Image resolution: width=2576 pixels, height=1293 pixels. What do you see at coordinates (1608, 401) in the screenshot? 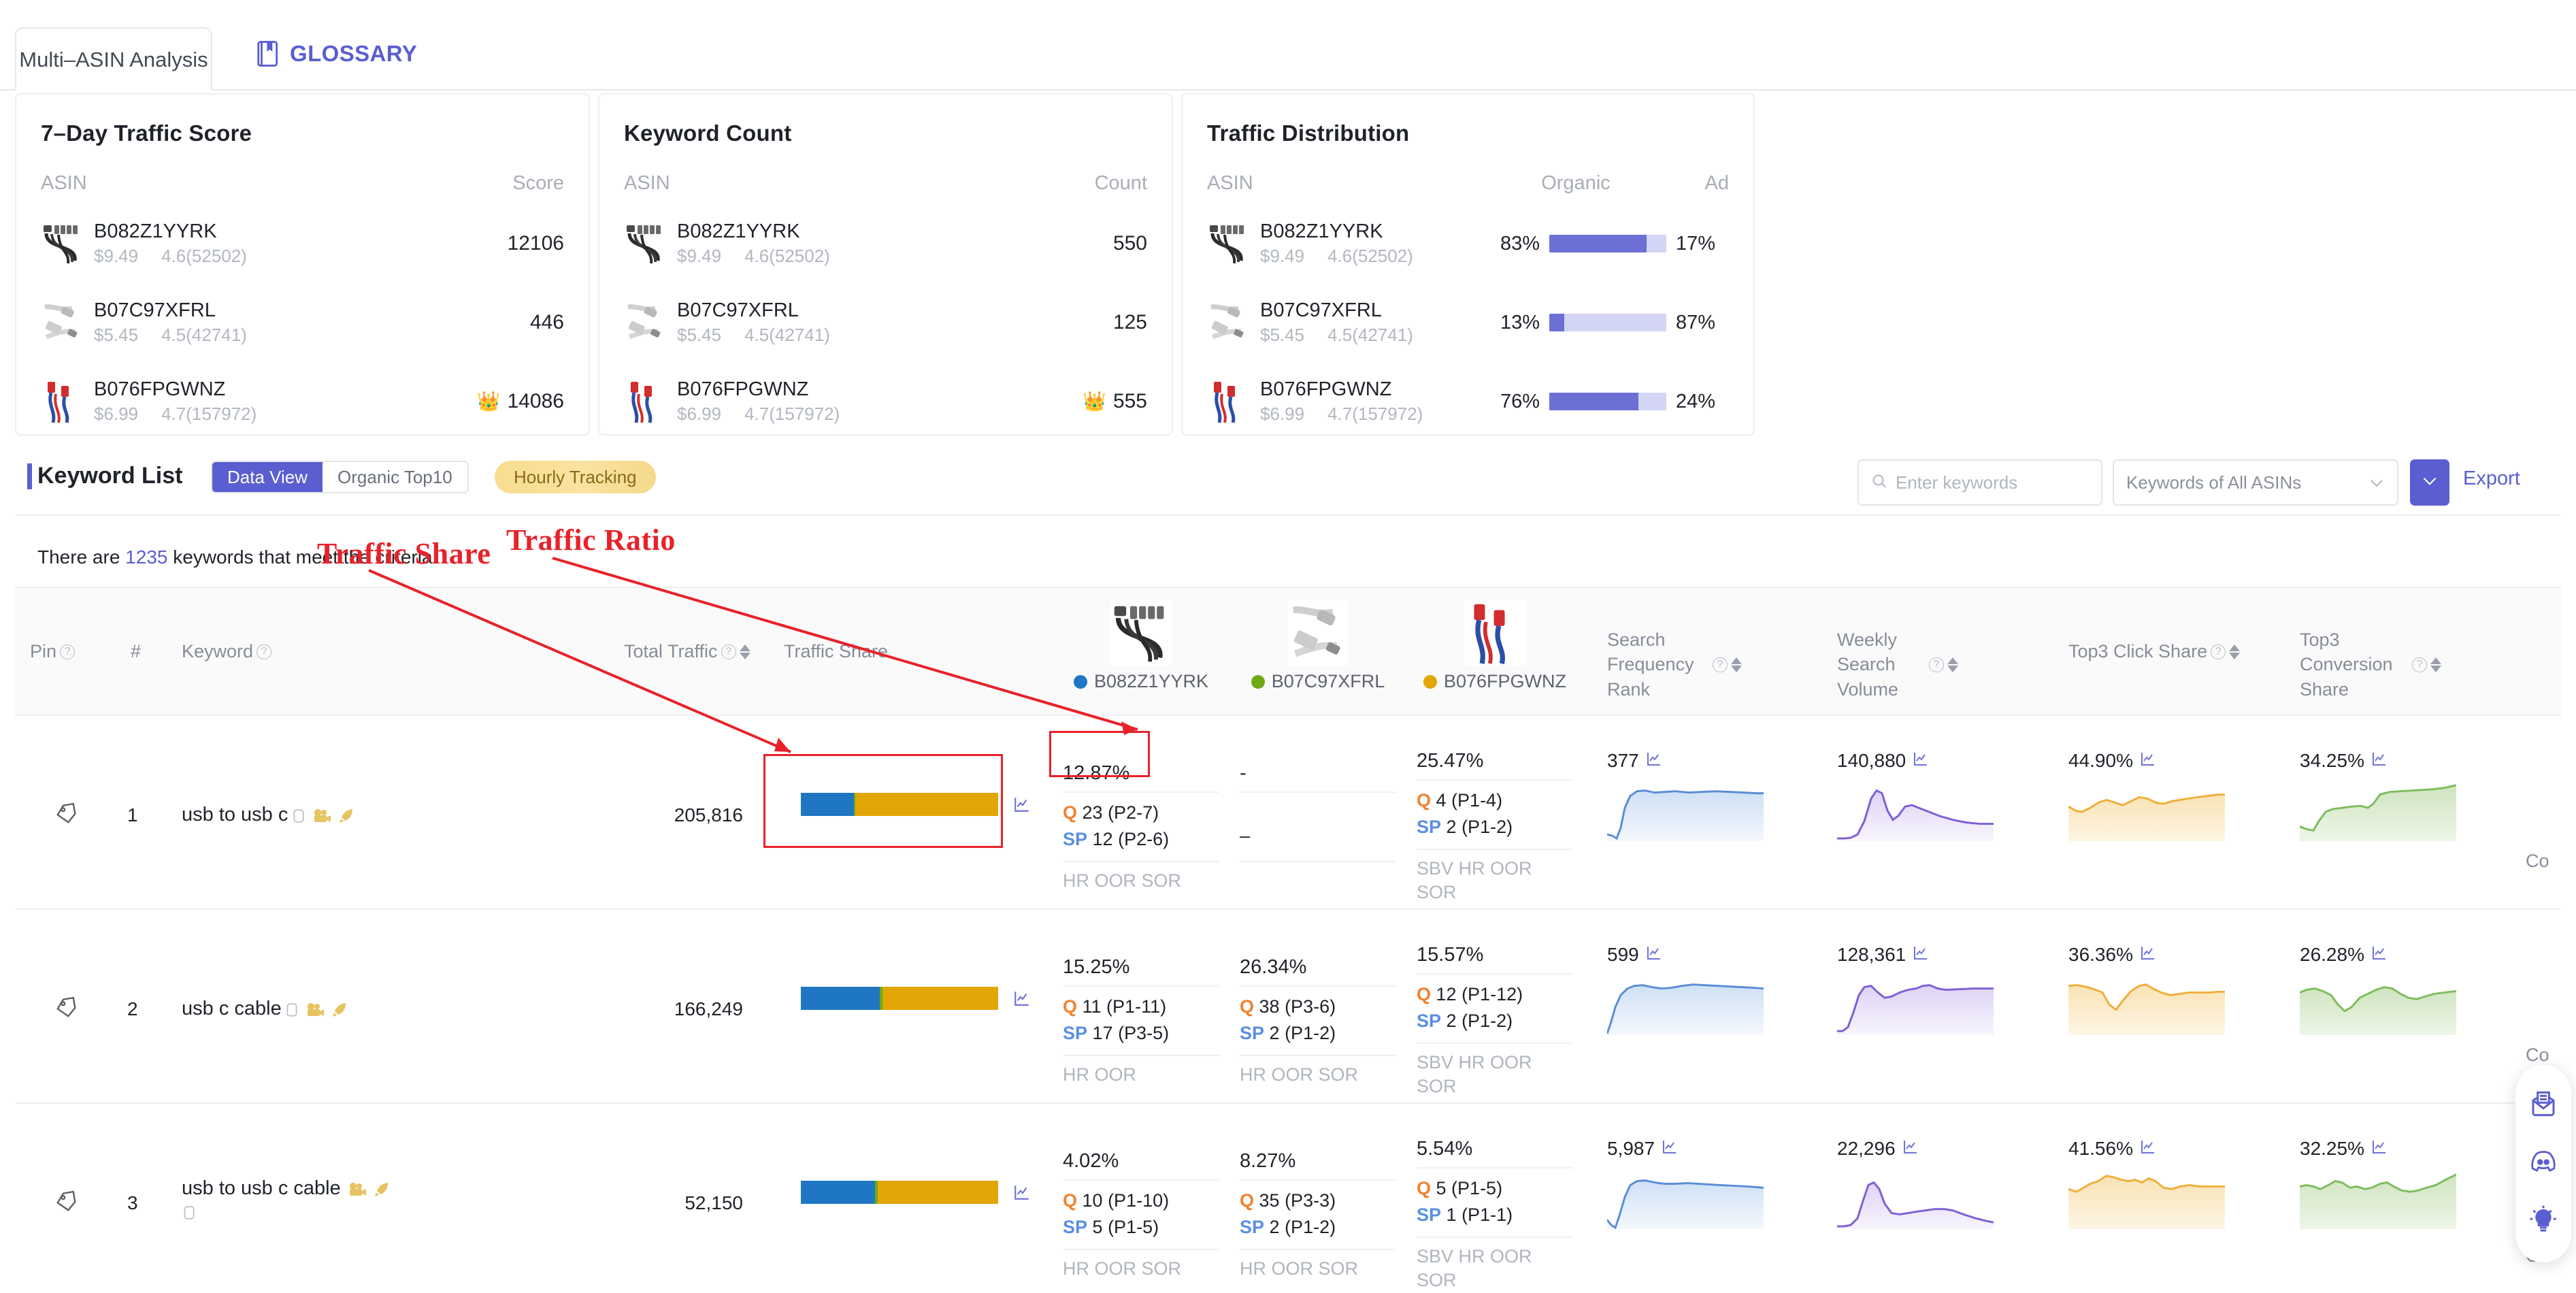
I see `organic-ad-bar` at bounding box center [1608, 401].